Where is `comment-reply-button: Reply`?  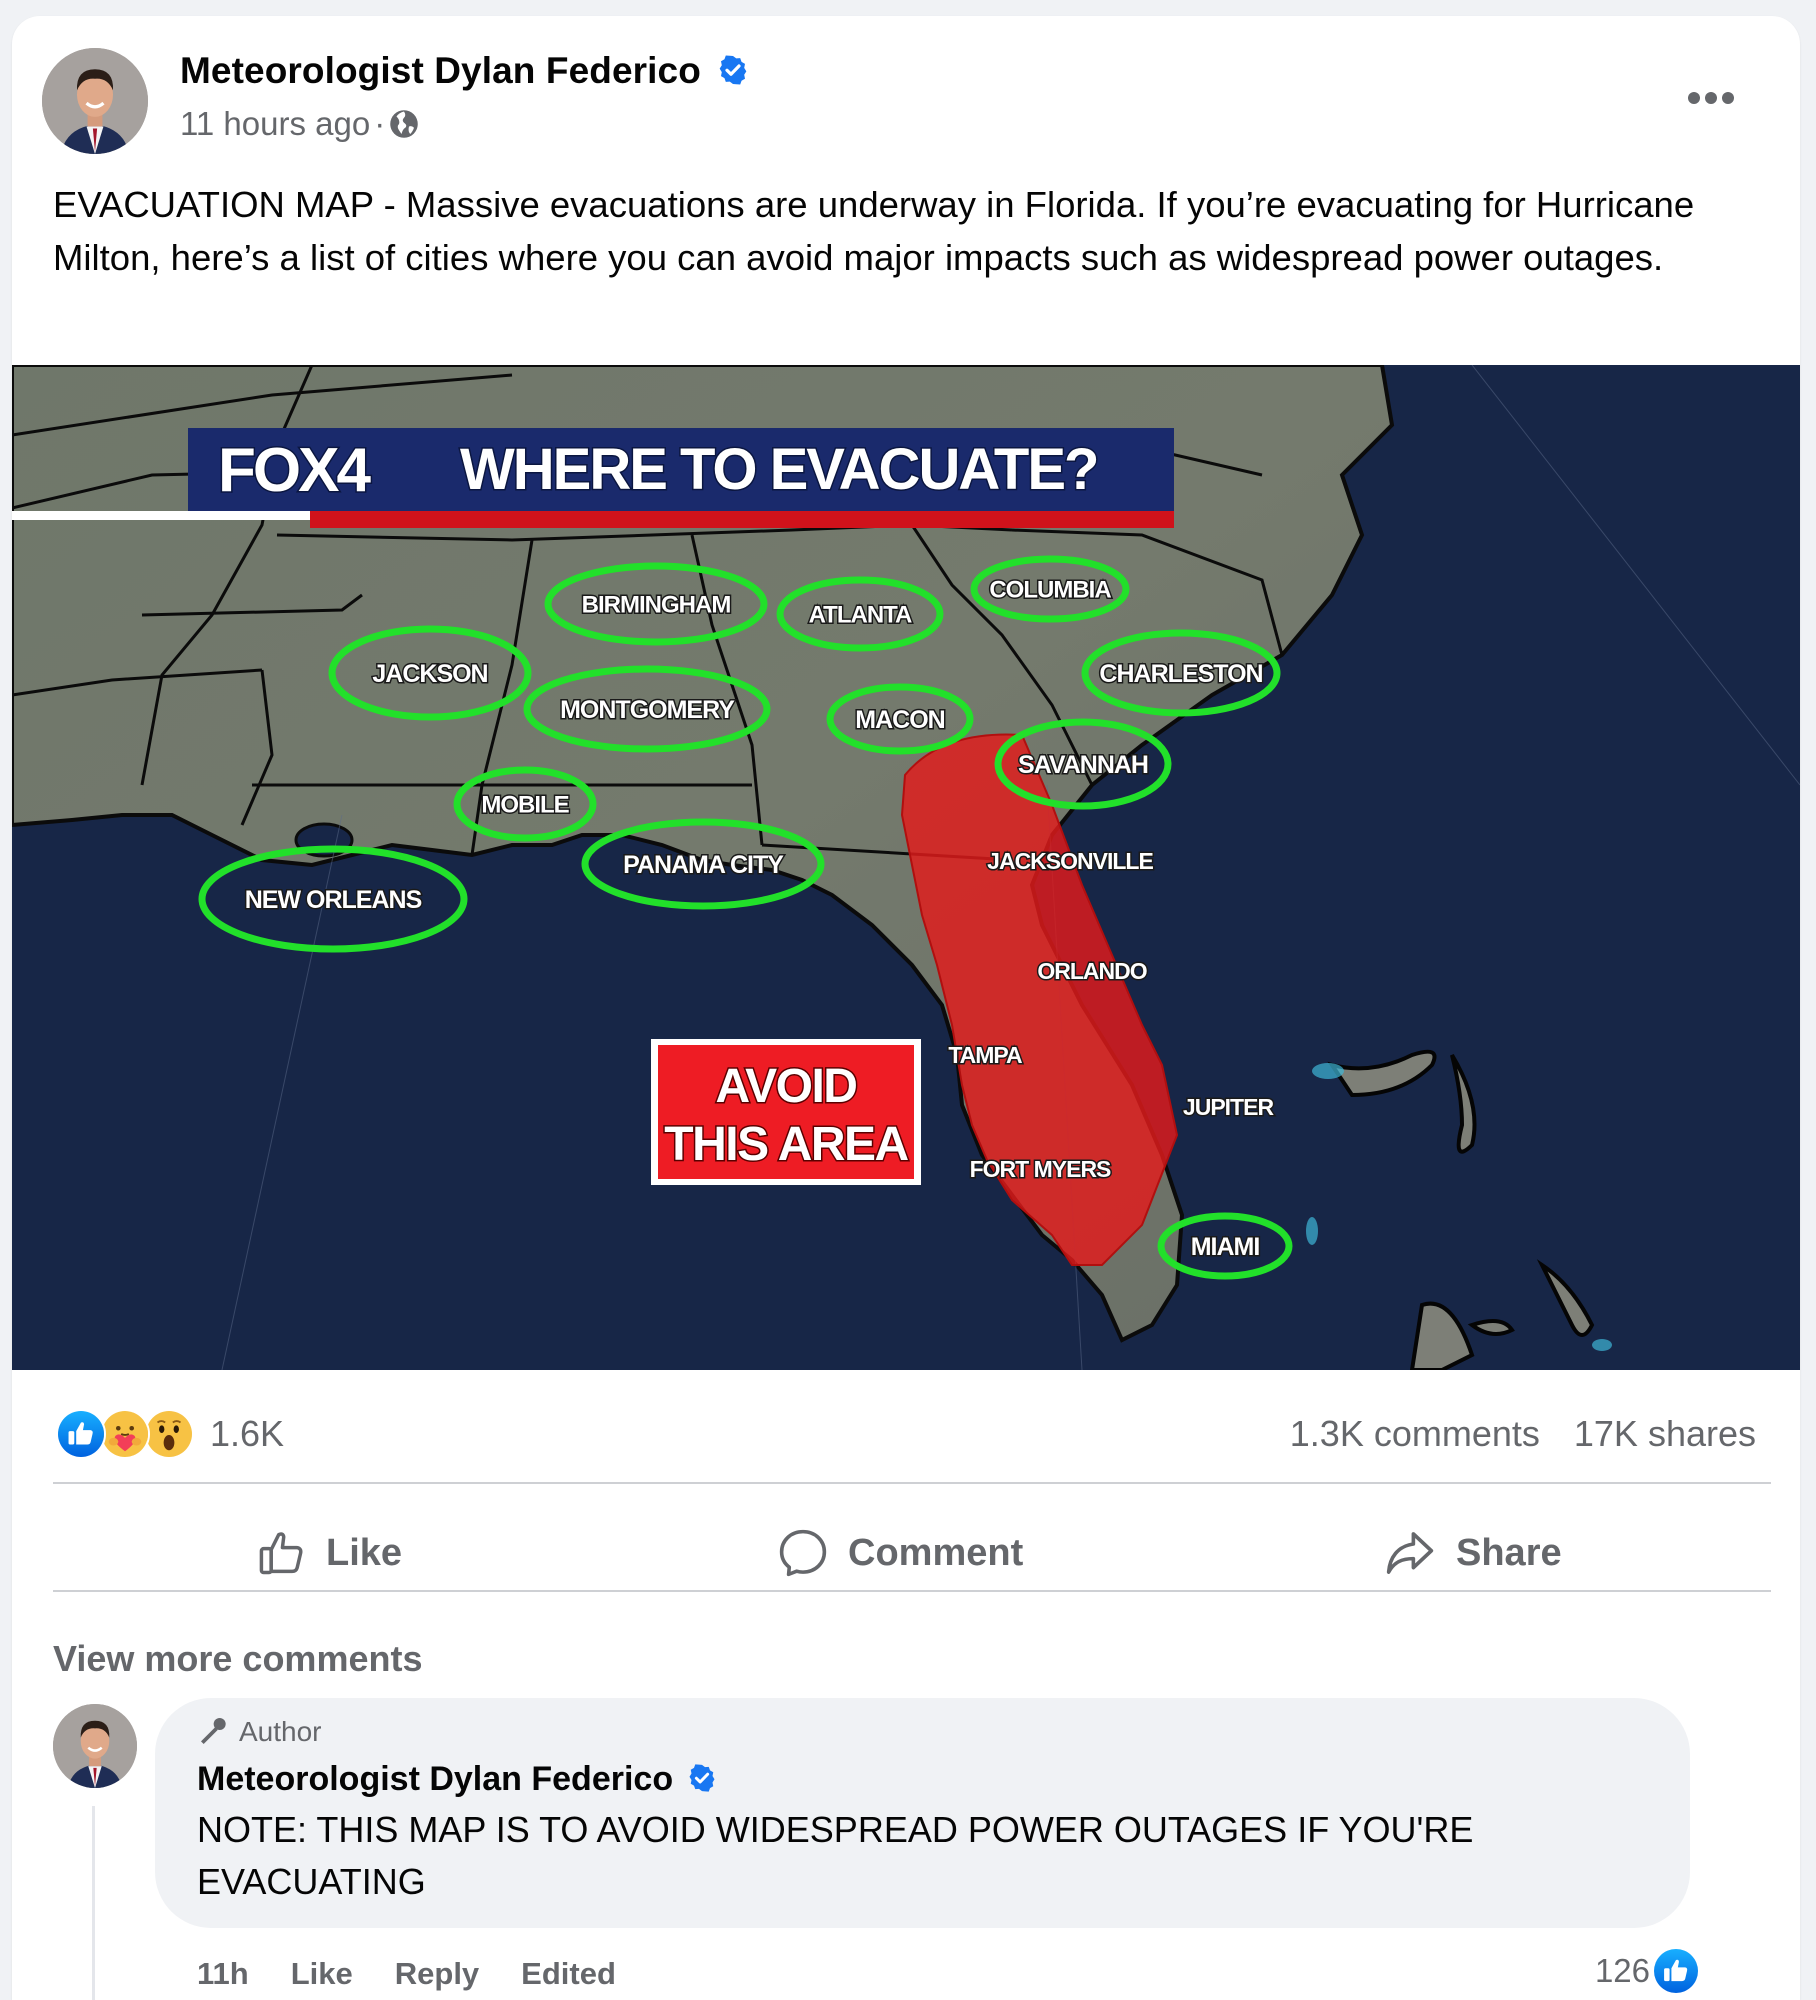 comment-reply-button: Reply is located at coordinates (437, 1974).